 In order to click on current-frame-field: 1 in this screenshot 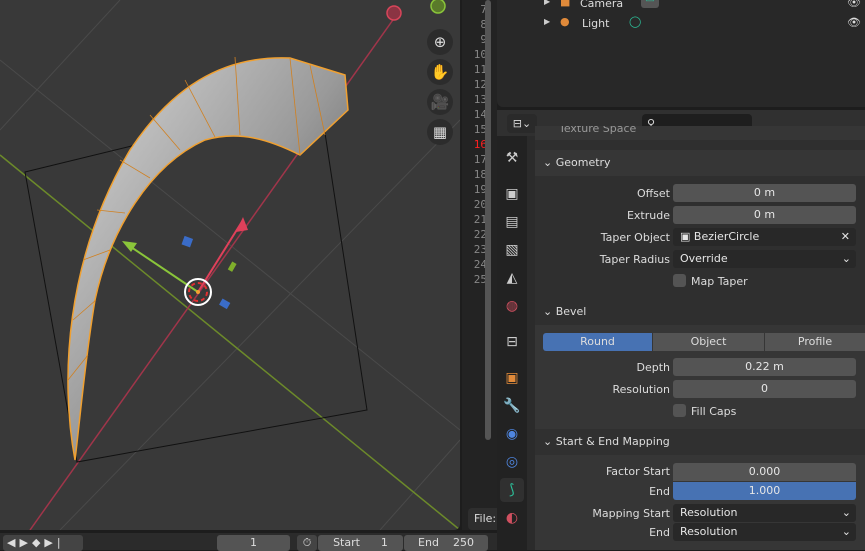, I will do `click(253, 543)`.